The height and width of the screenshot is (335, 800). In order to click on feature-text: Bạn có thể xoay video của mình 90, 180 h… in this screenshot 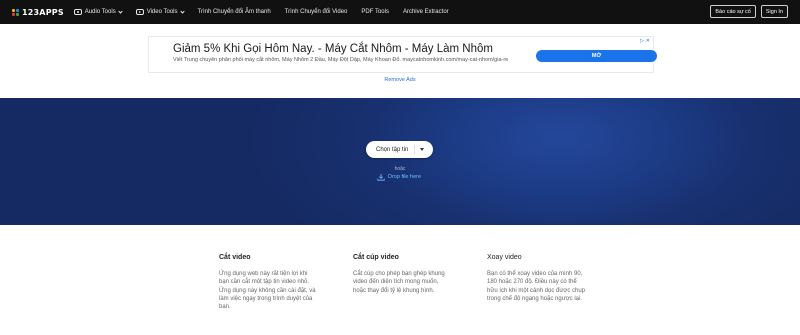, I will do `click(536, 286)`.